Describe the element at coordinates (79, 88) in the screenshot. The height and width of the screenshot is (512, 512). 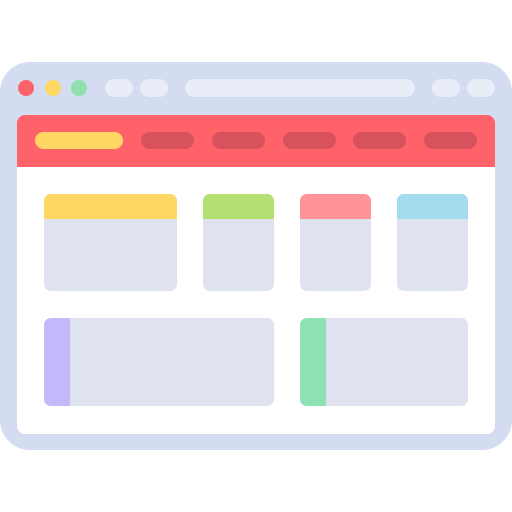
I see `maximize-dot` at that location.